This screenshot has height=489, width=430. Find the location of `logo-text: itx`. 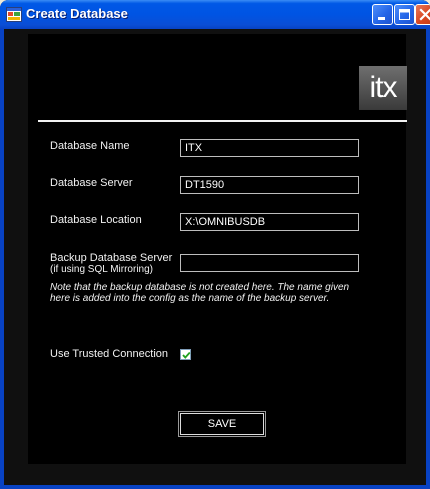

logo-text: itx is located at coordinates (383, 87).